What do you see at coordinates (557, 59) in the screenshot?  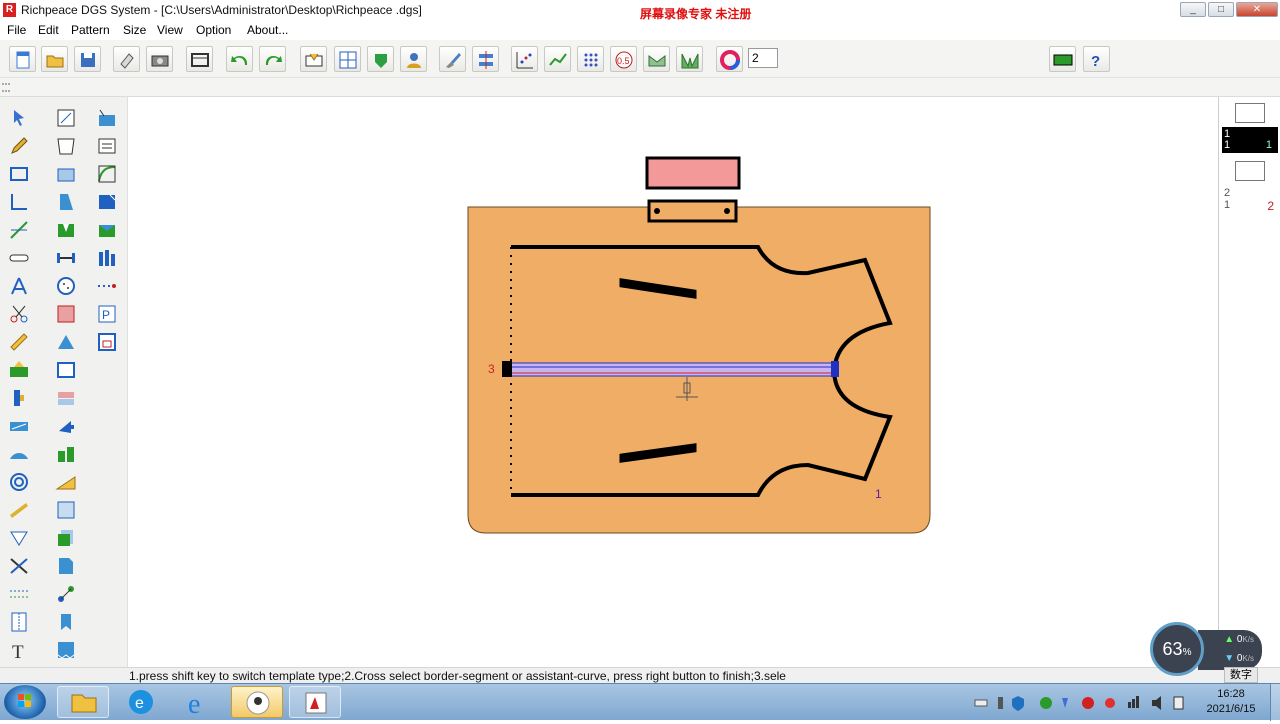 I see `curve-chart-button` at bounding box center [557, 59].